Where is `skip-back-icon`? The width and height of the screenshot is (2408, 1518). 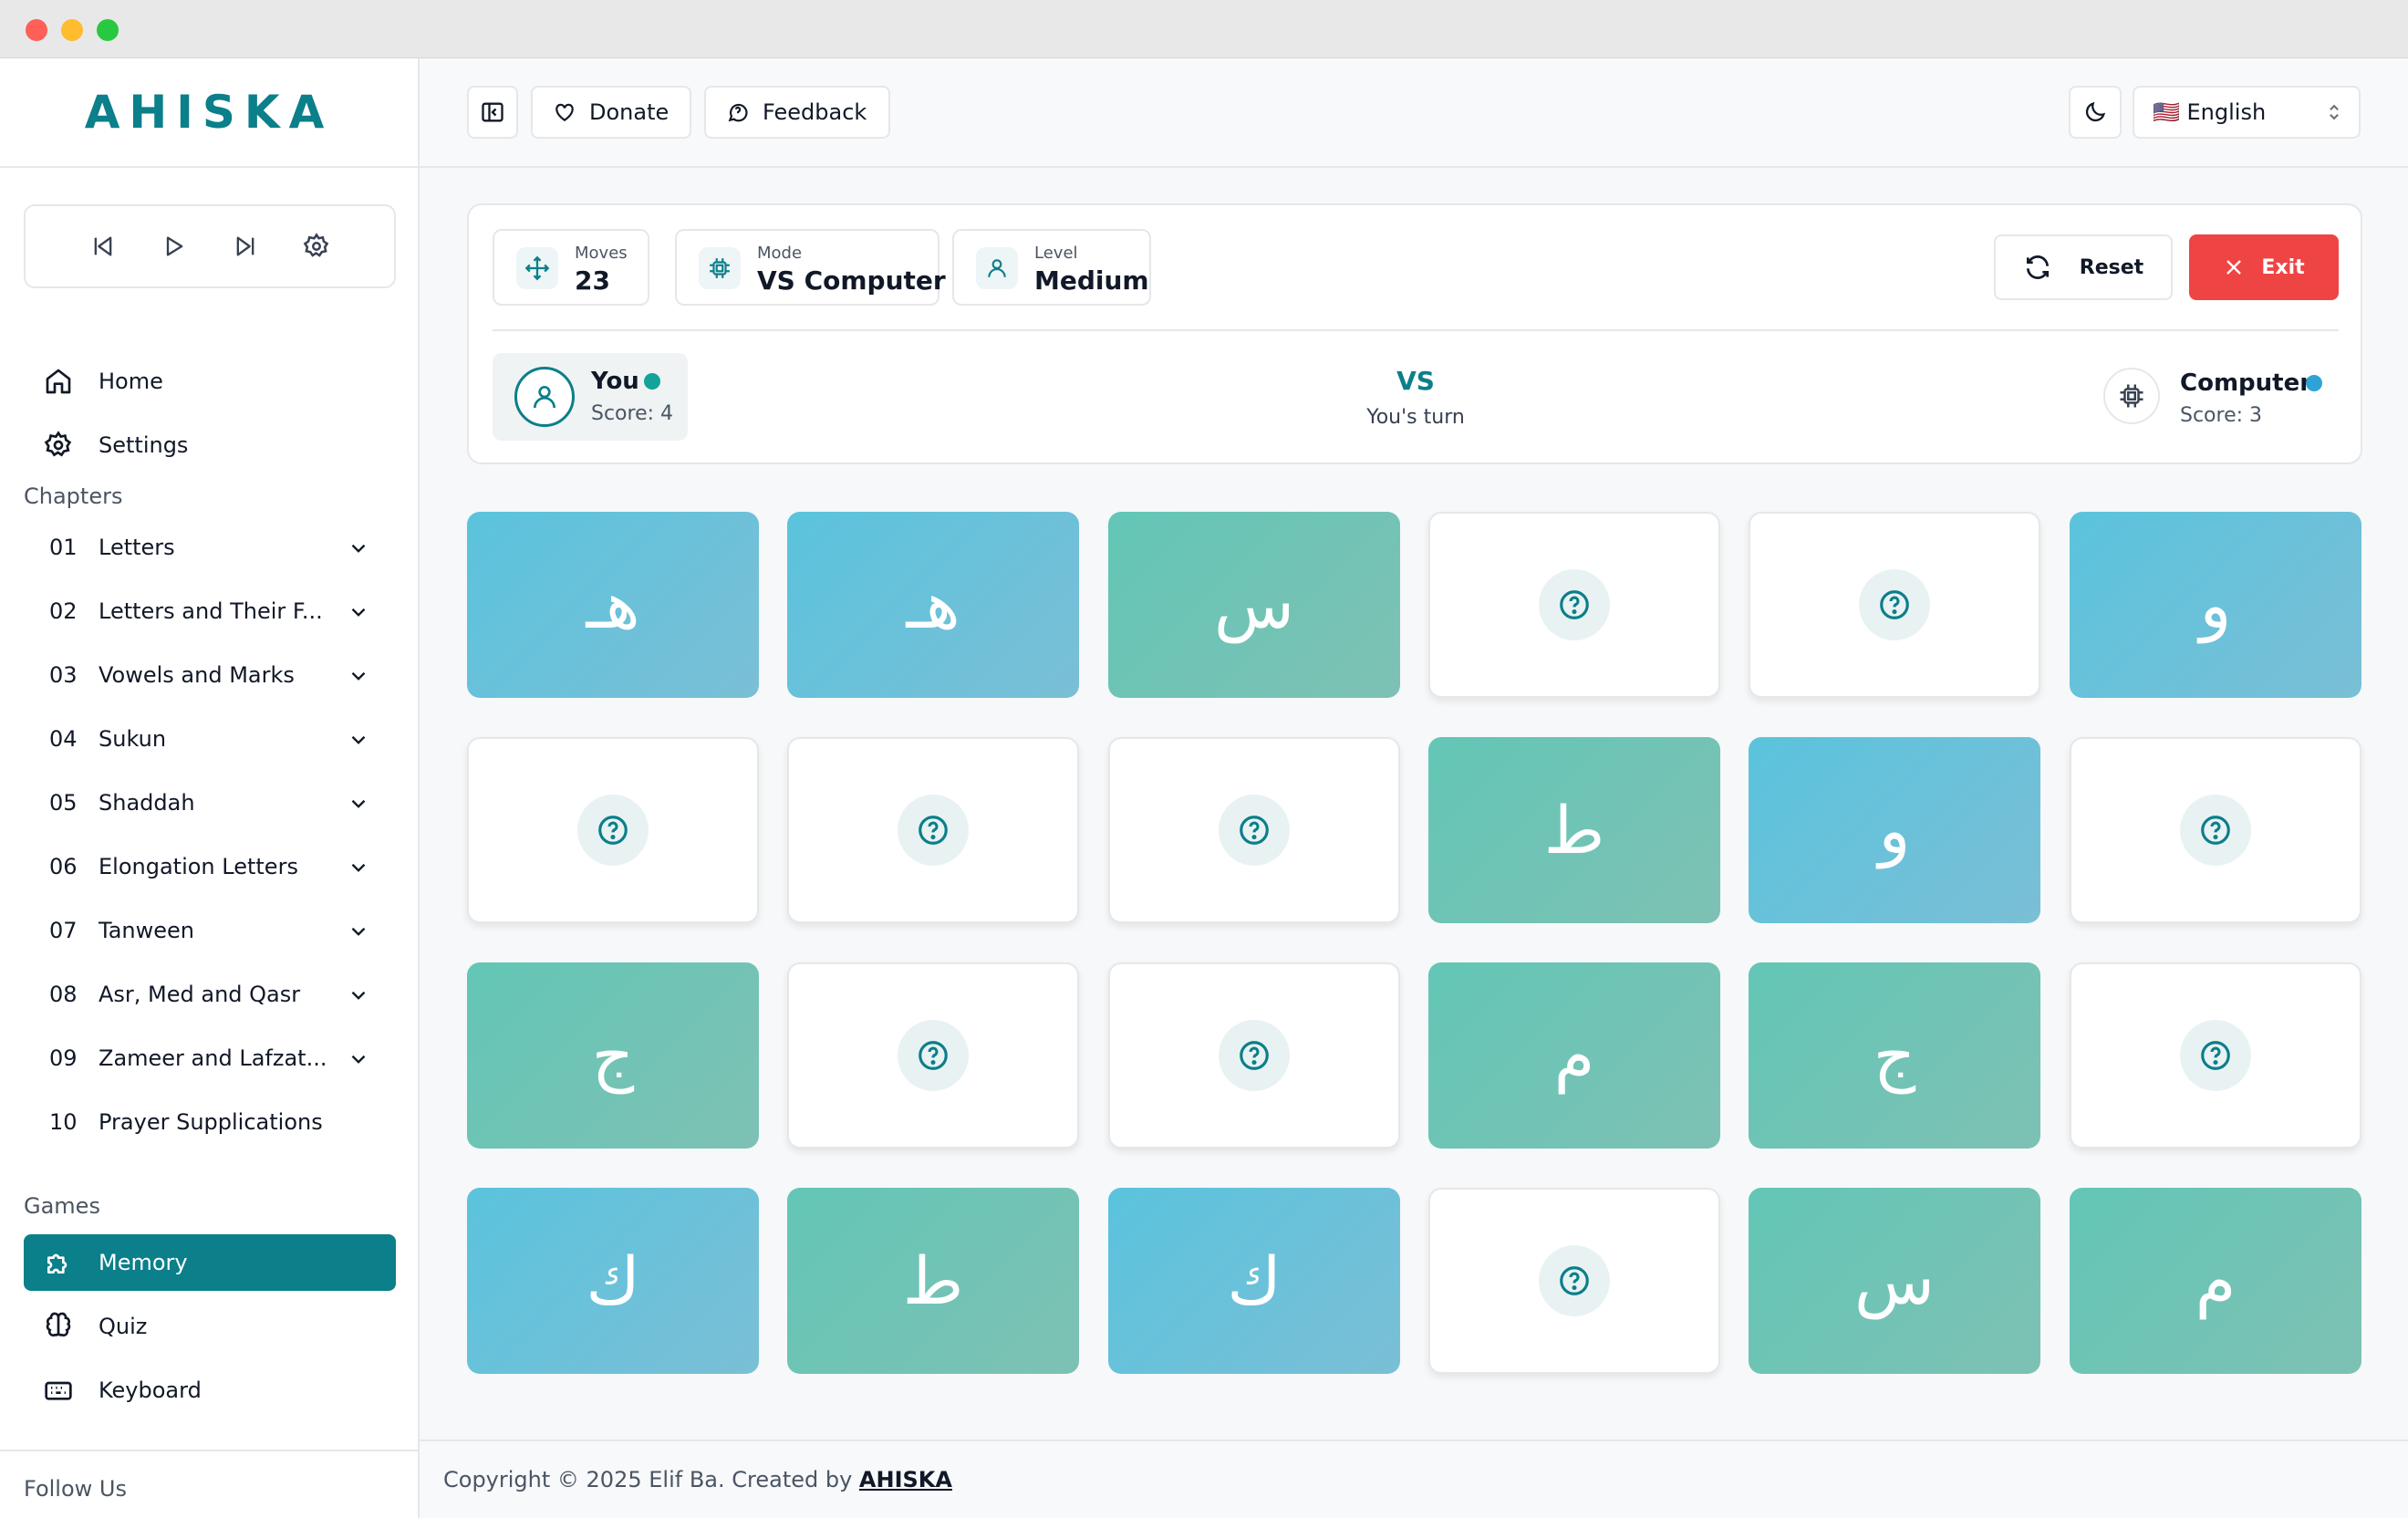
skip-back-icon is located at coordinates (103, 246).